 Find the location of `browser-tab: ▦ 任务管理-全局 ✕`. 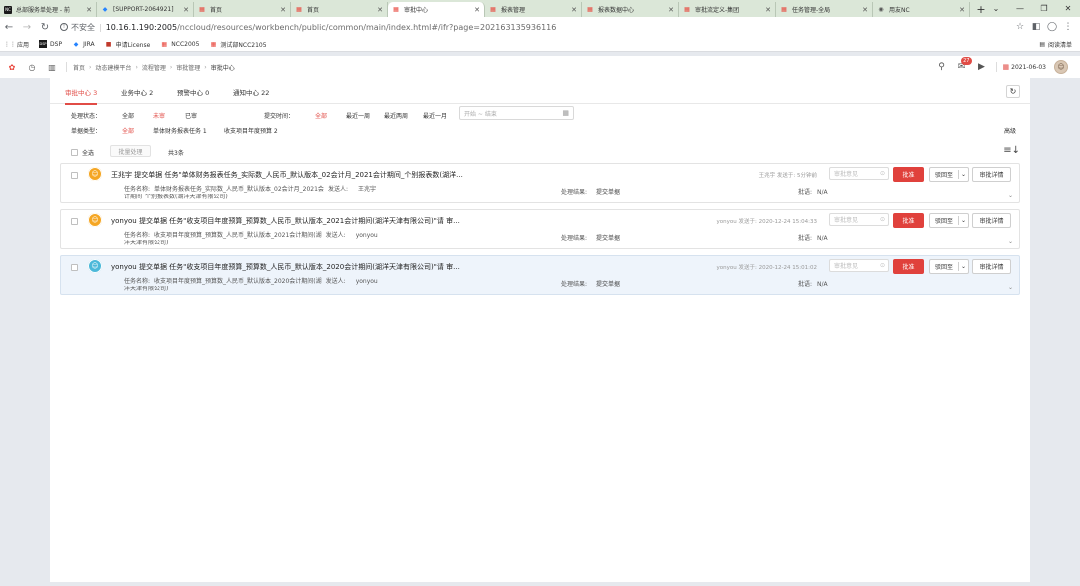

browser-tab: ▦ 任务管理-全局 ✕ is located at coordinates (824, 9).